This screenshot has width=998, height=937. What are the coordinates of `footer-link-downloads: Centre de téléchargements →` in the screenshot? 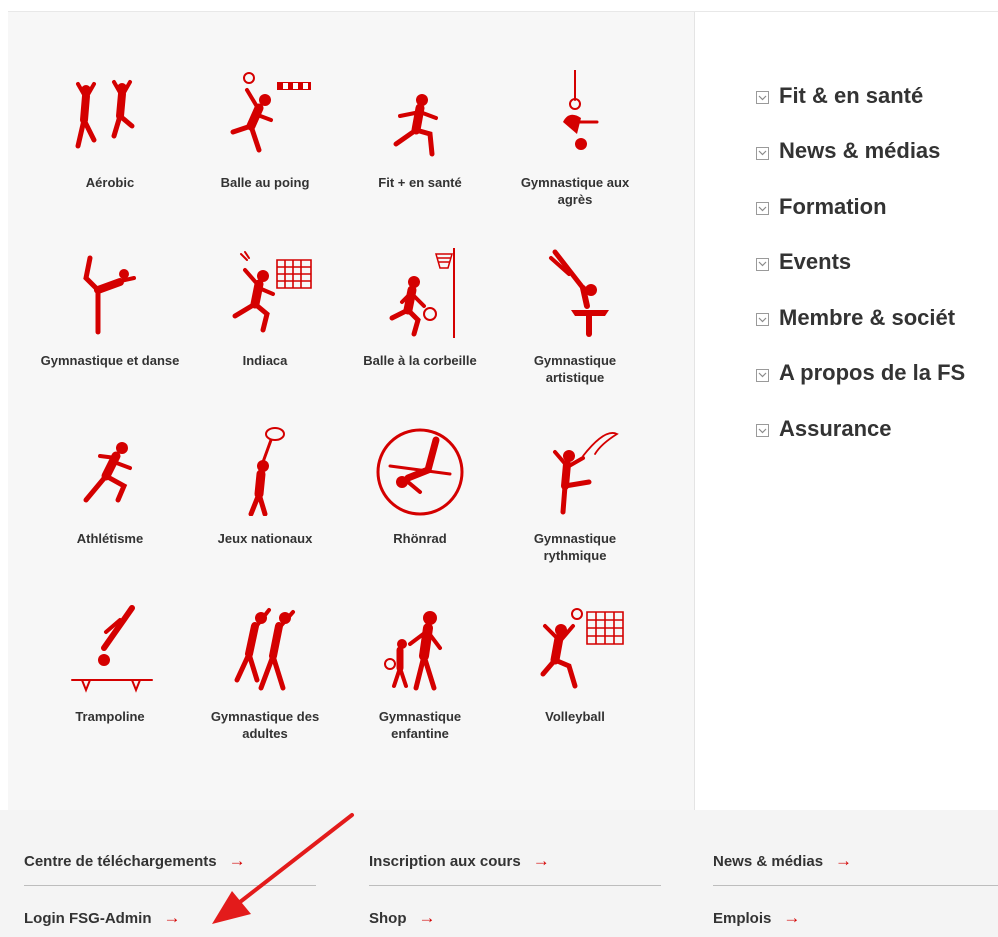 It's located at (135, 861).